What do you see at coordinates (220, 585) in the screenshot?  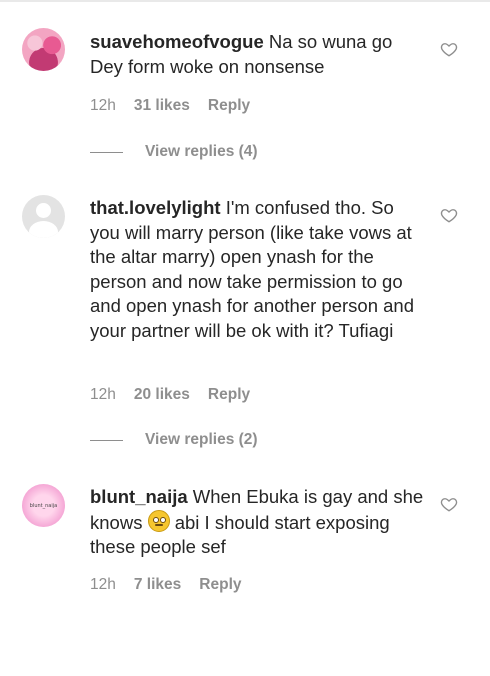 I see `reply-button: Reply` at bounding box center [220, 585].